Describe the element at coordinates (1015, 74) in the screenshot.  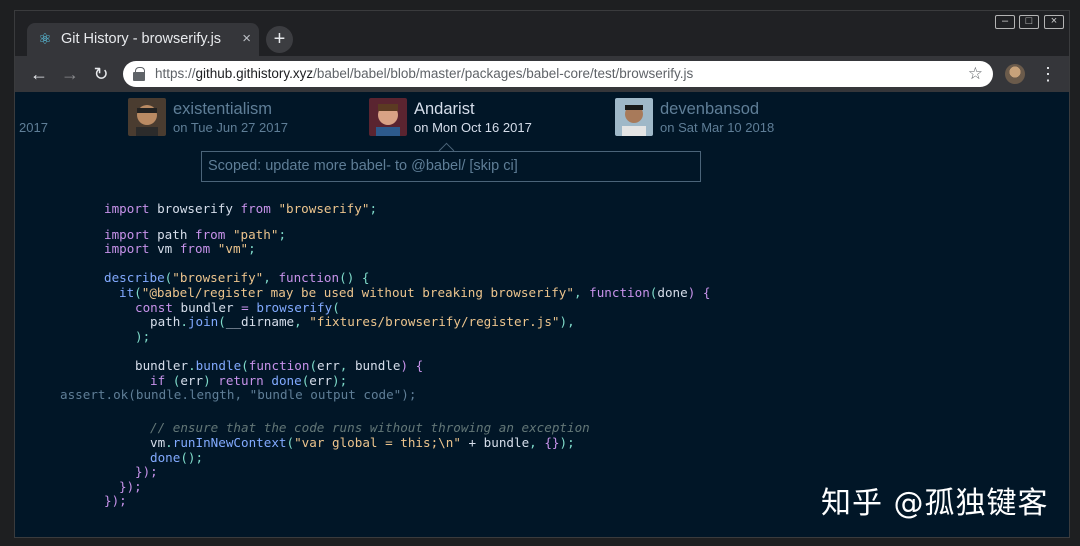
I see `profile-avatar` at that location.